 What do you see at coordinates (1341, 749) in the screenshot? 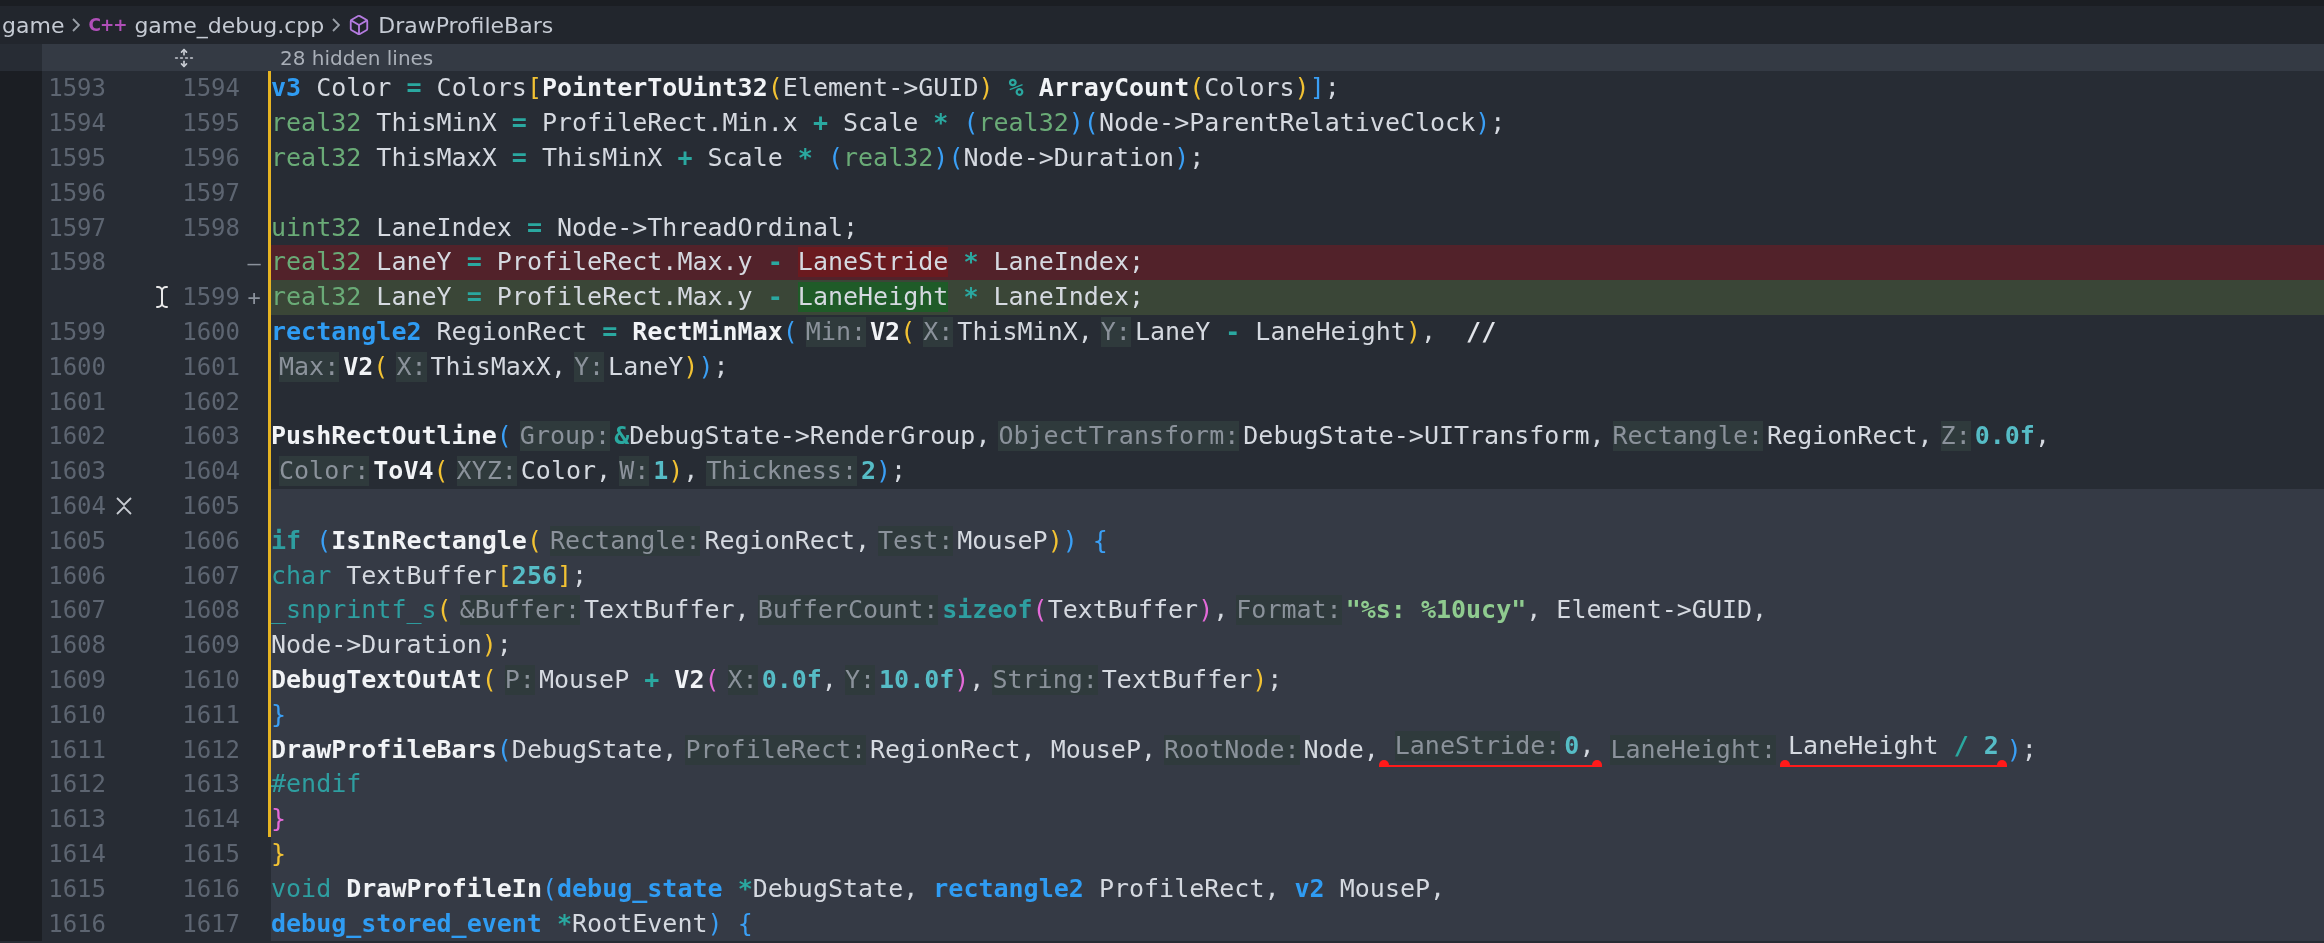
I see `code-text: Node,` at bounding box center [1341, 749].